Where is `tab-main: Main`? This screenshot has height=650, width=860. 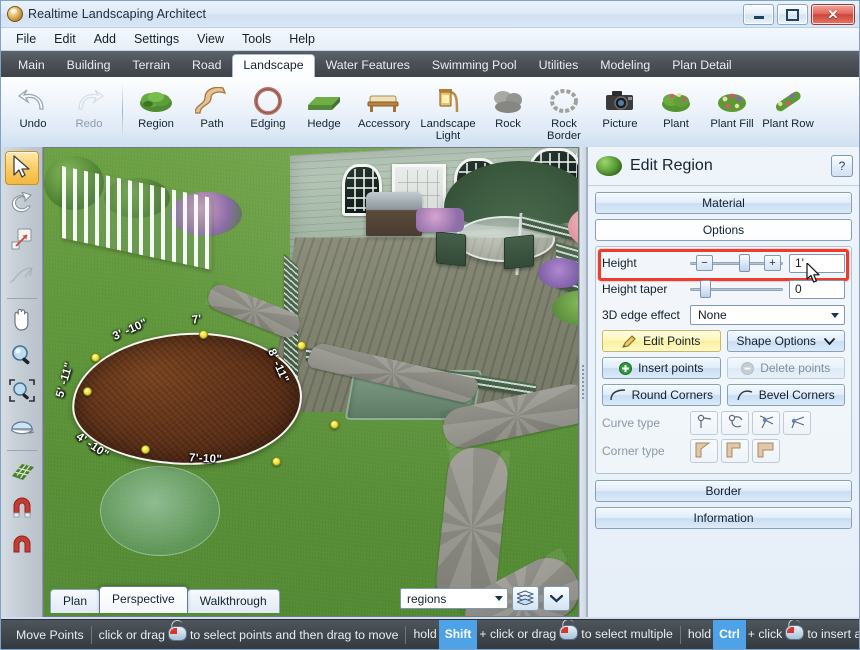
tab-main: Main is located at coordinates (31, 65).